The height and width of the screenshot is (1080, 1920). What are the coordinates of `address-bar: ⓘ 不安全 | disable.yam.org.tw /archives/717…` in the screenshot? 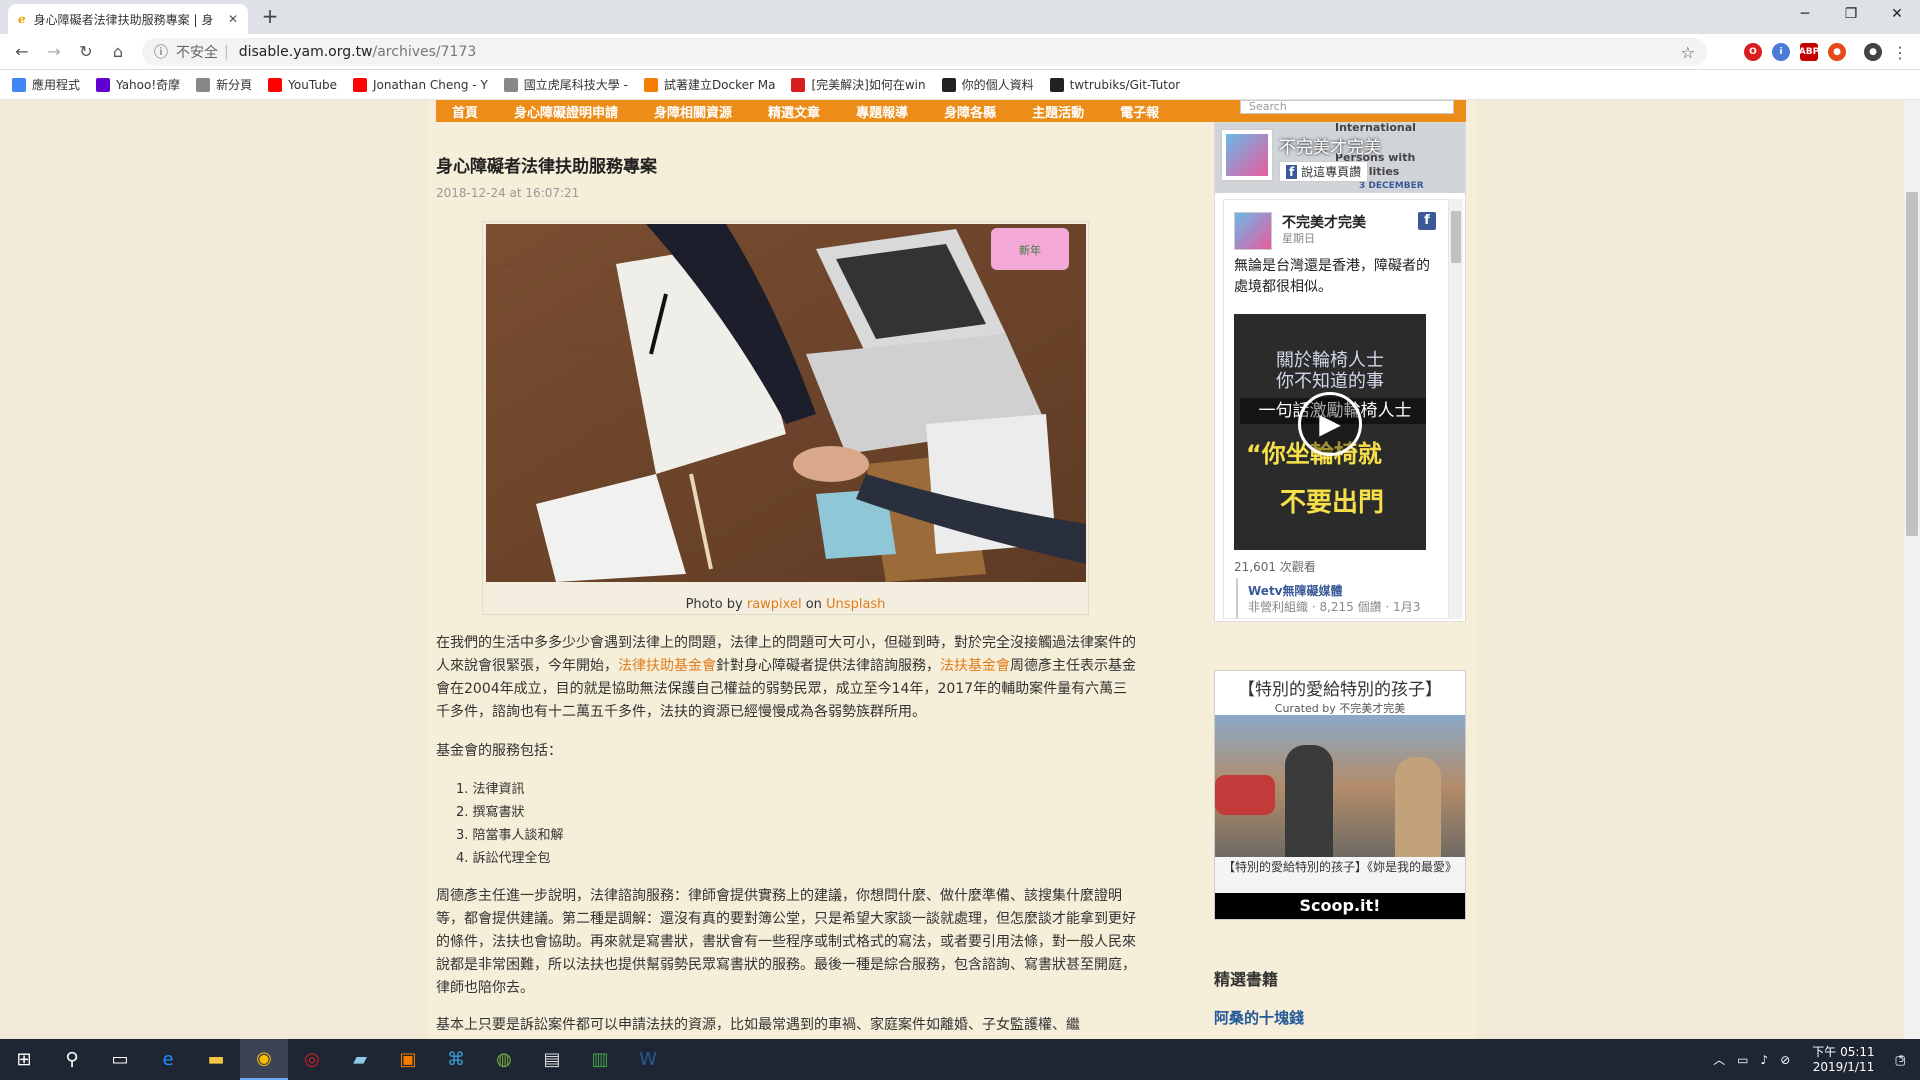 It's located at (924, 52).